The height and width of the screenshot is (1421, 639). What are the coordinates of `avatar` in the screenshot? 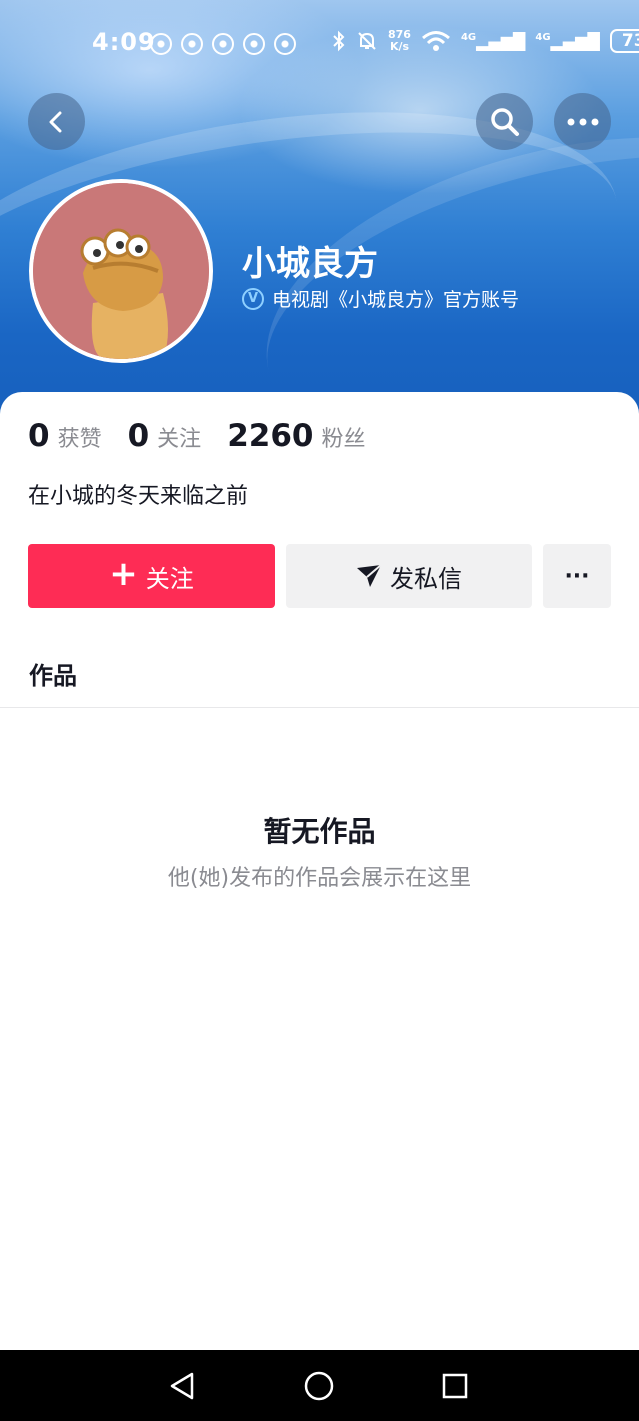 It's located at (121, 271).